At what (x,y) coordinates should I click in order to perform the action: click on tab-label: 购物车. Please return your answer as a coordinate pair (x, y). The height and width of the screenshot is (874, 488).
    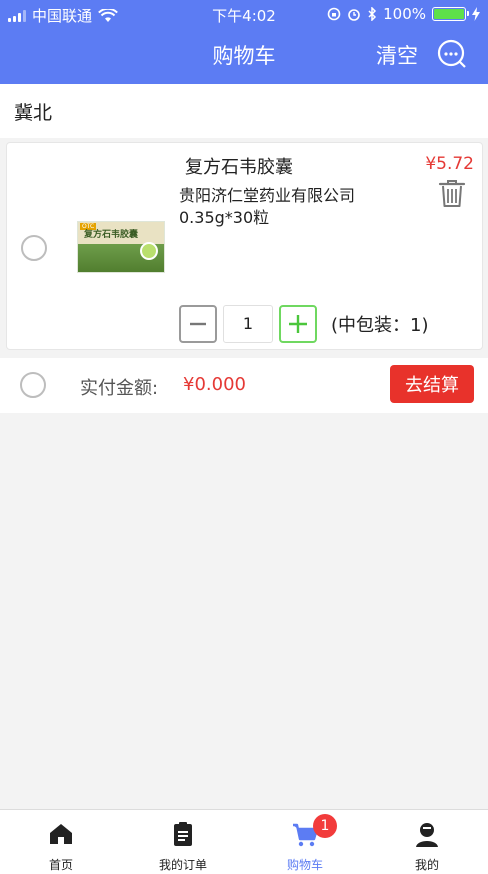
    Looking at the image, I should click on (304, 865).